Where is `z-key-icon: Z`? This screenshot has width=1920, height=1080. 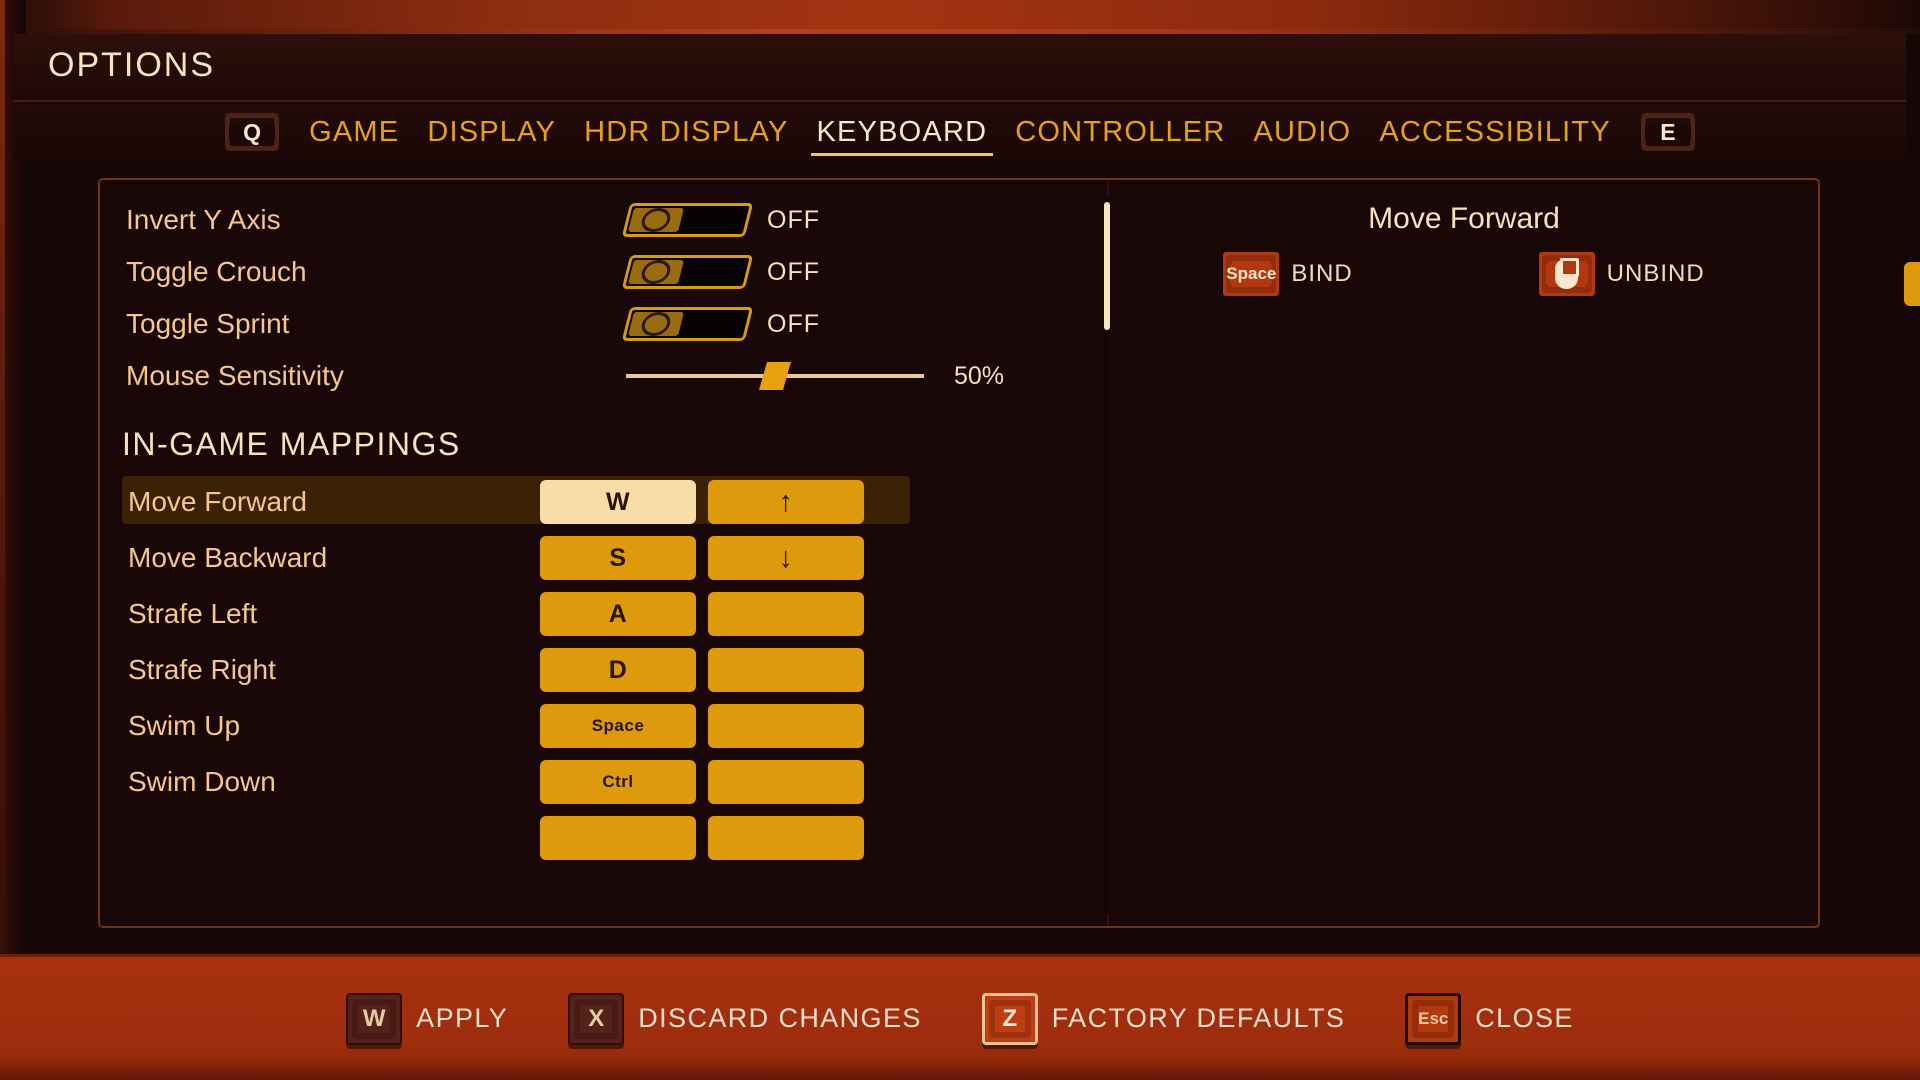
z-key-icon: Z is located at coordinates (1009, 1018).